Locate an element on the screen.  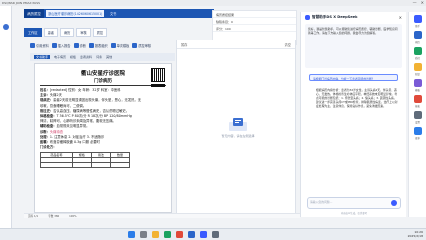
nav-bar: 工作区 患者 病历 审核 质控 is located at coordinates (132, 32).